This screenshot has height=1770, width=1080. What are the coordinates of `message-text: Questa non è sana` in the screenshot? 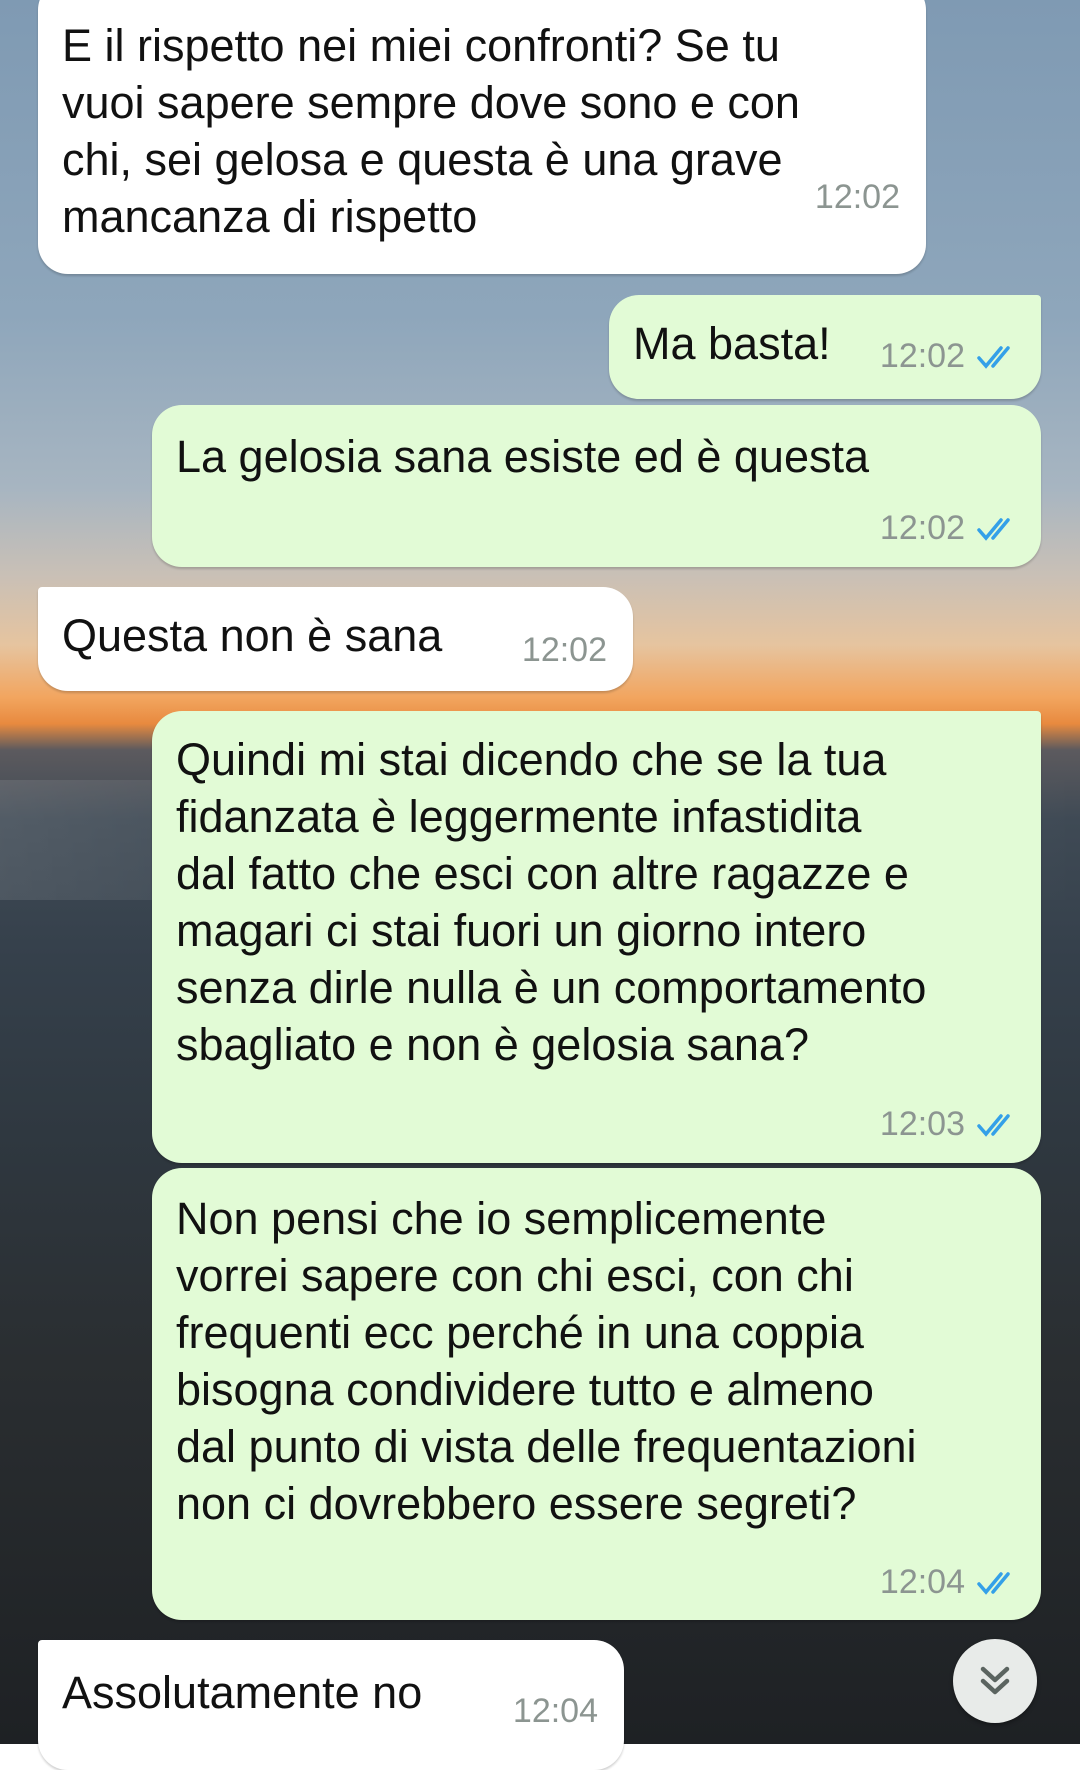 It's located at (252, 635).